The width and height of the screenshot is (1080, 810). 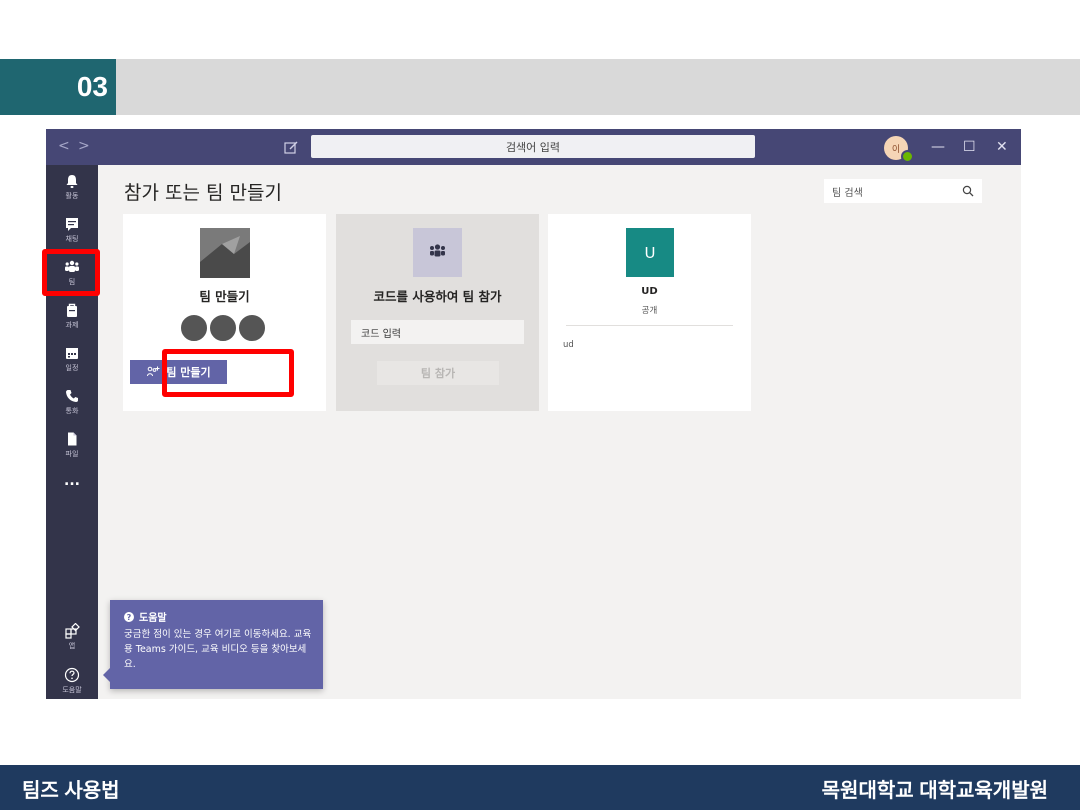 I want to click on slide-header-bar: 03, so click(x=540, y=87).